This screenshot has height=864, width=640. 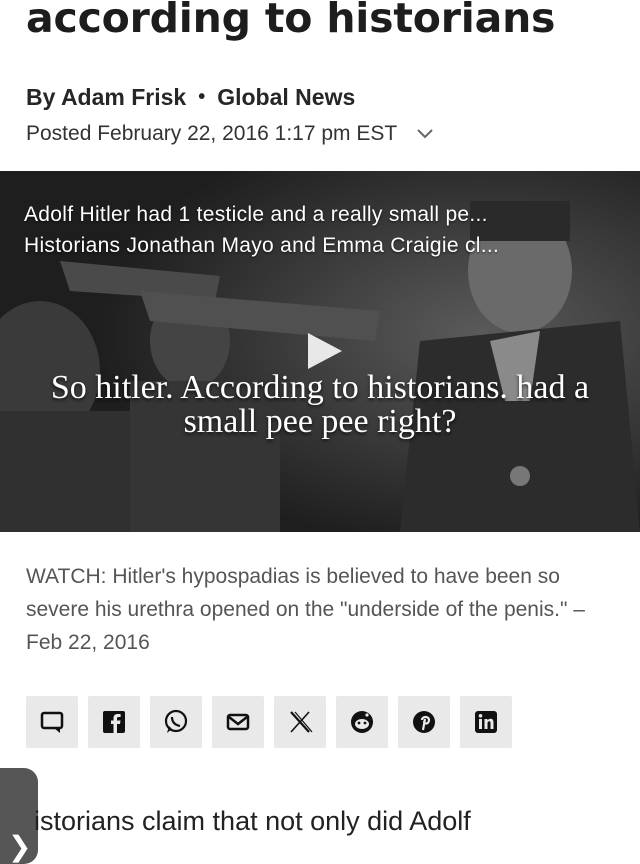 I want to click on share-linkedin-button, so click(x=486, y=722).